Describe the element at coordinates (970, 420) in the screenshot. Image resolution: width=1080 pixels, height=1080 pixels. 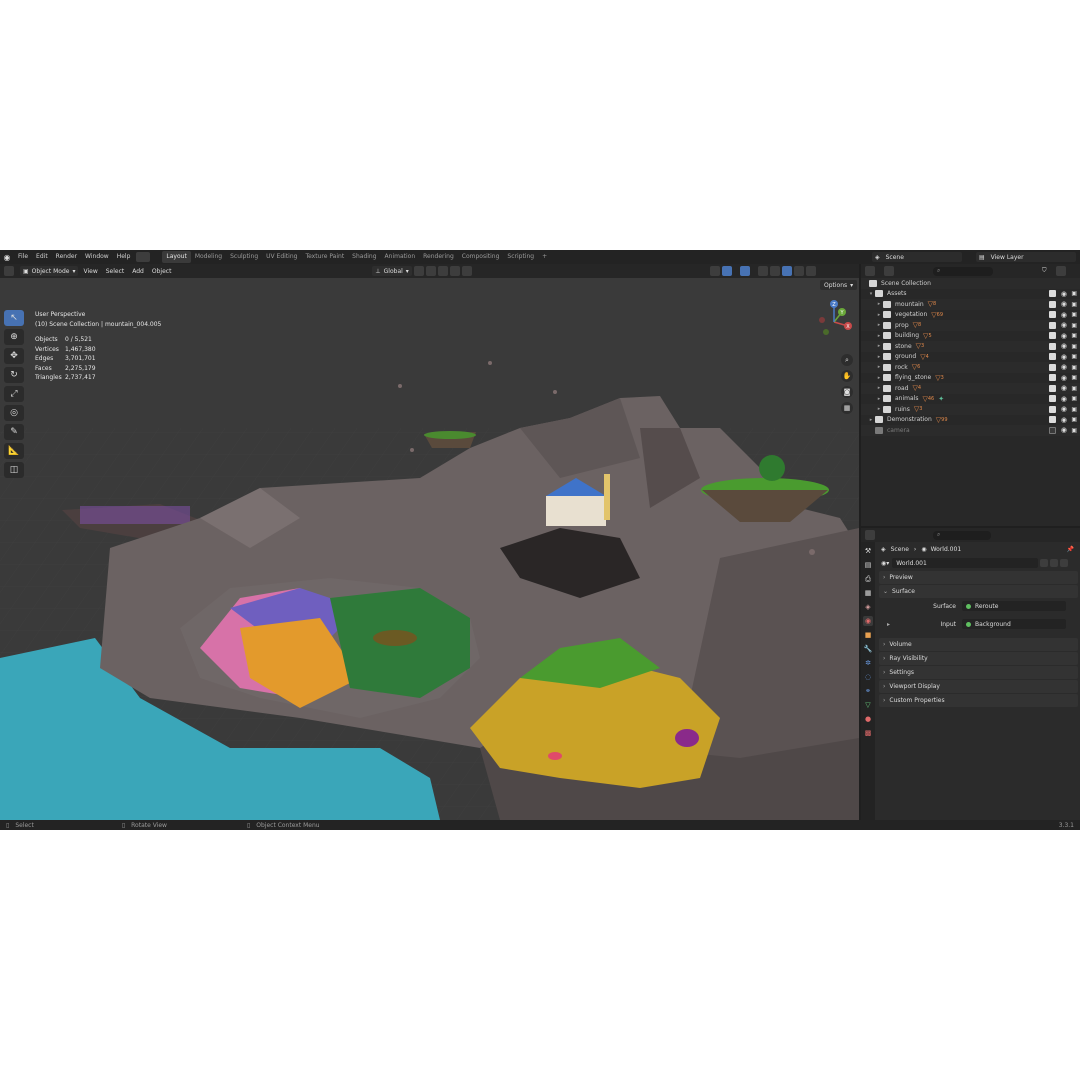
I see `outliner-item-demonstration: ▸ Demonstration ▽ 99 ◉ ▣` at that location.